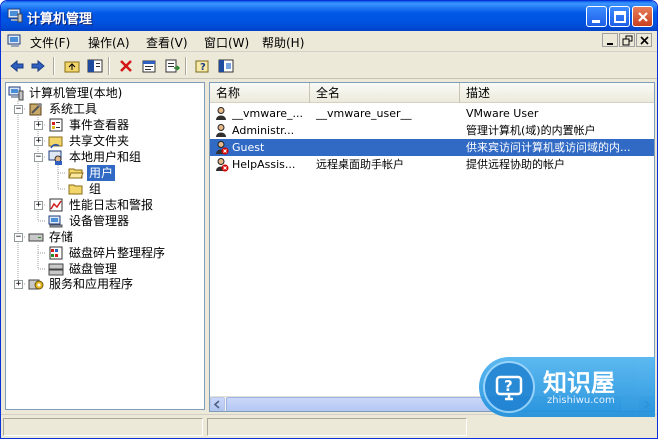  I want to click on watermark-title: 知识屋, so click(579, 383).